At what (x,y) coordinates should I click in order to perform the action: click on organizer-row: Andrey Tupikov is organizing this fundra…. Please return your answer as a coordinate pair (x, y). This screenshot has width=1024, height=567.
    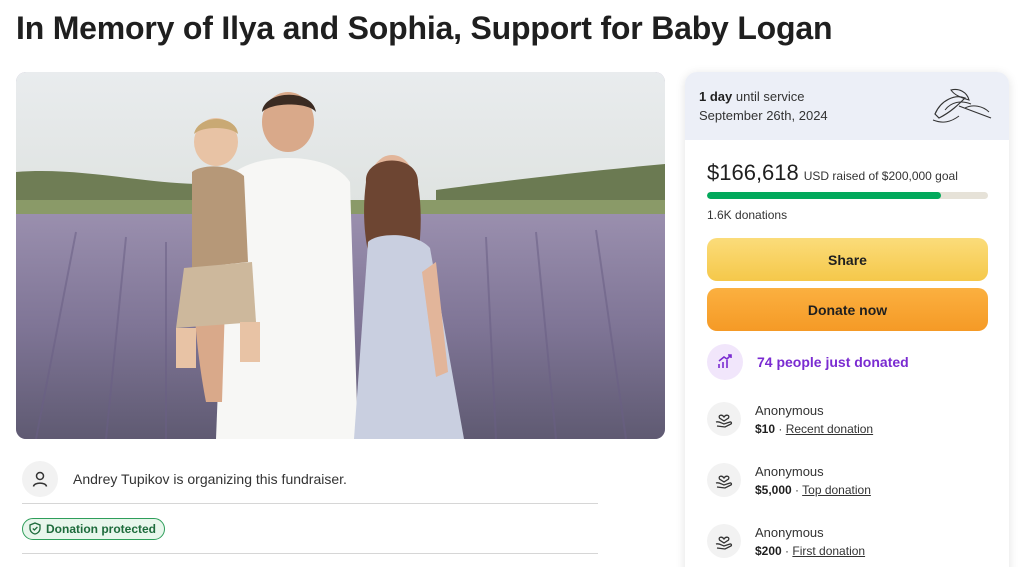
    Looking at the image, I should click on (310, 479).